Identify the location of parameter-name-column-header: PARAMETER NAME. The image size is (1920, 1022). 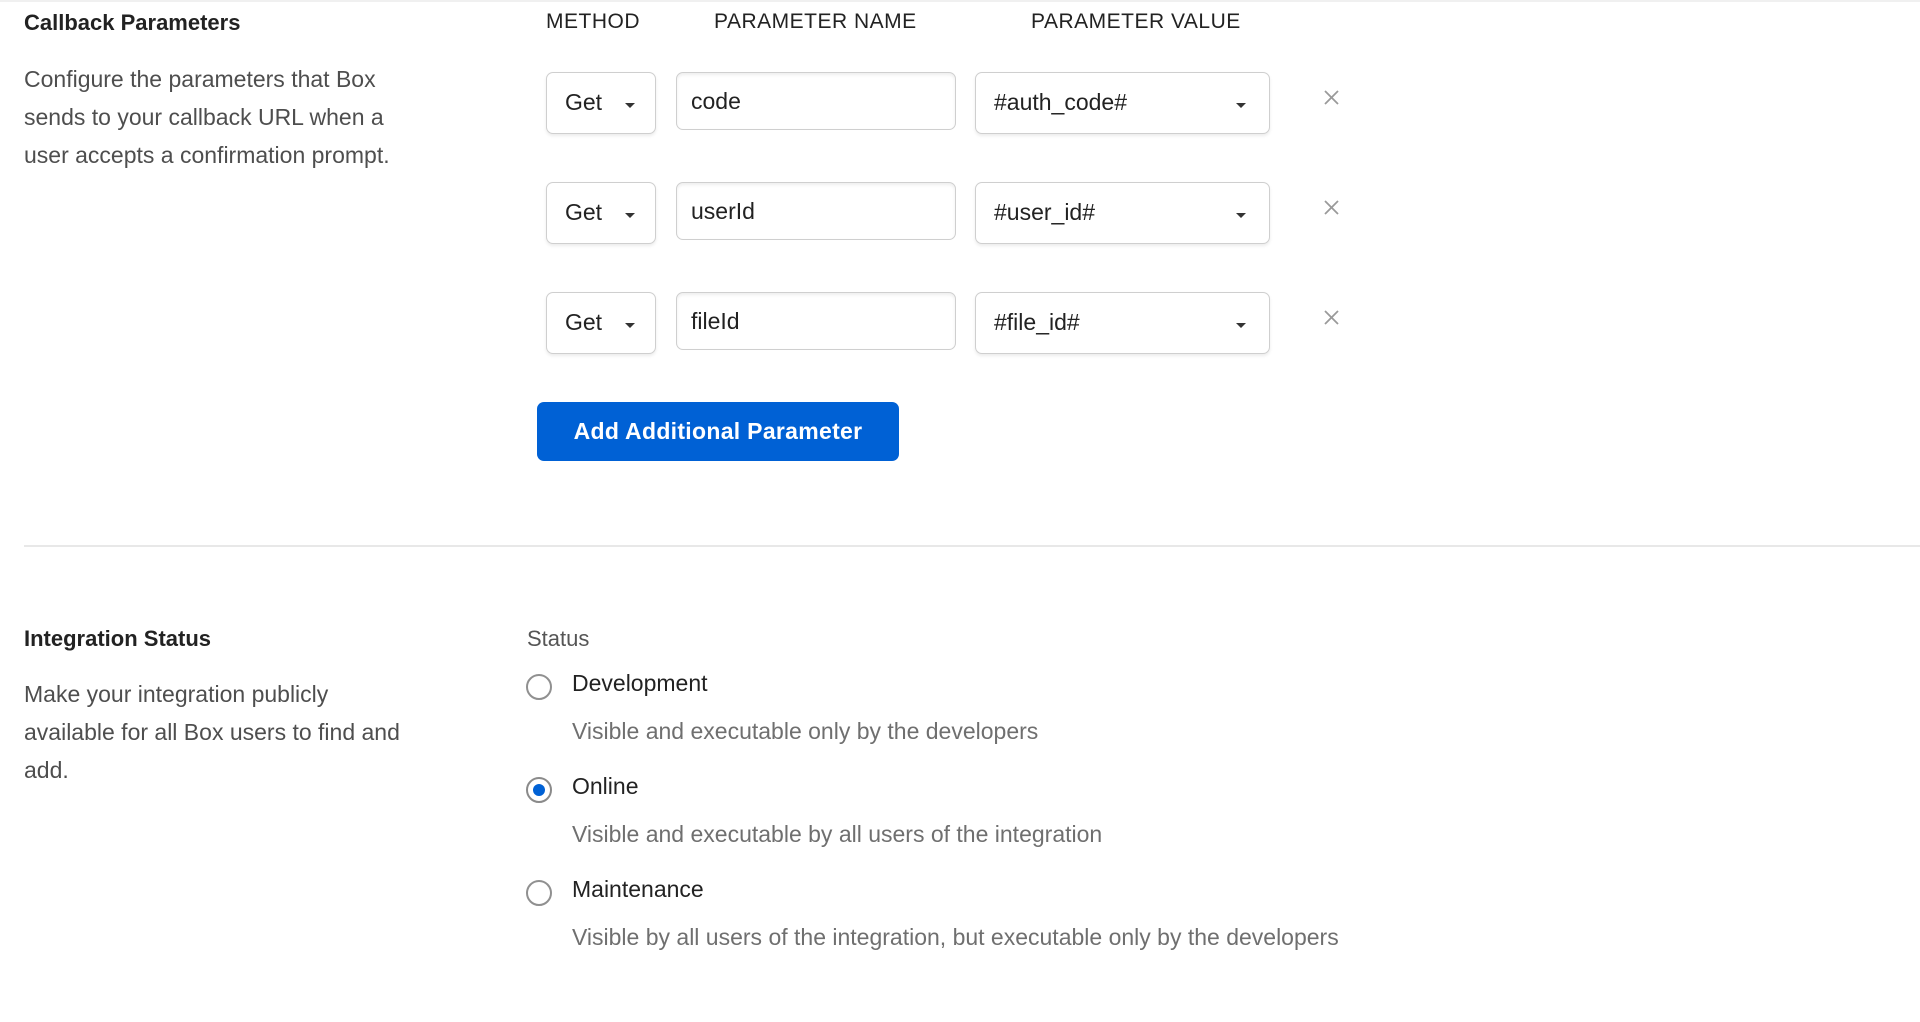
(815, 21).